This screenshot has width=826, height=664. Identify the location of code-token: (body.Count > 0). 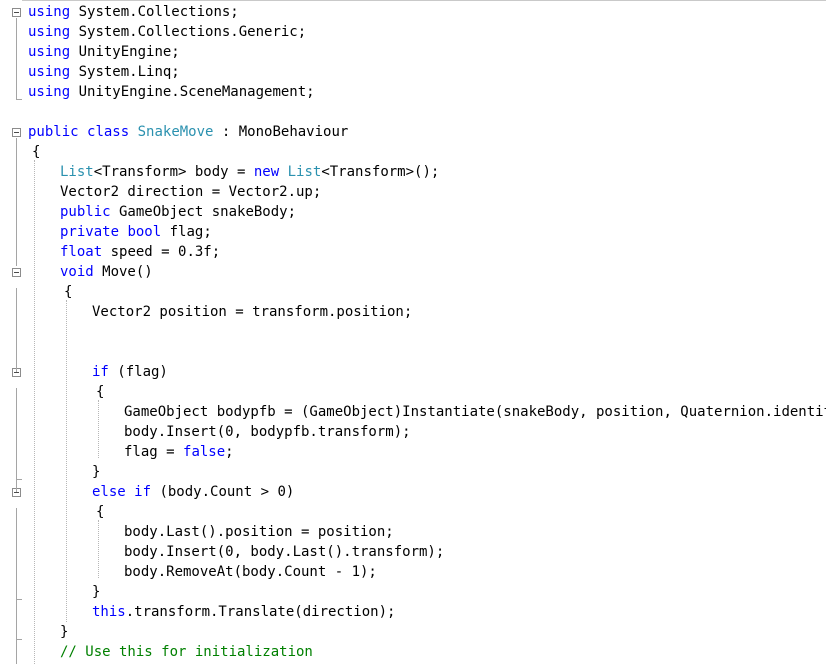
(223, 492).